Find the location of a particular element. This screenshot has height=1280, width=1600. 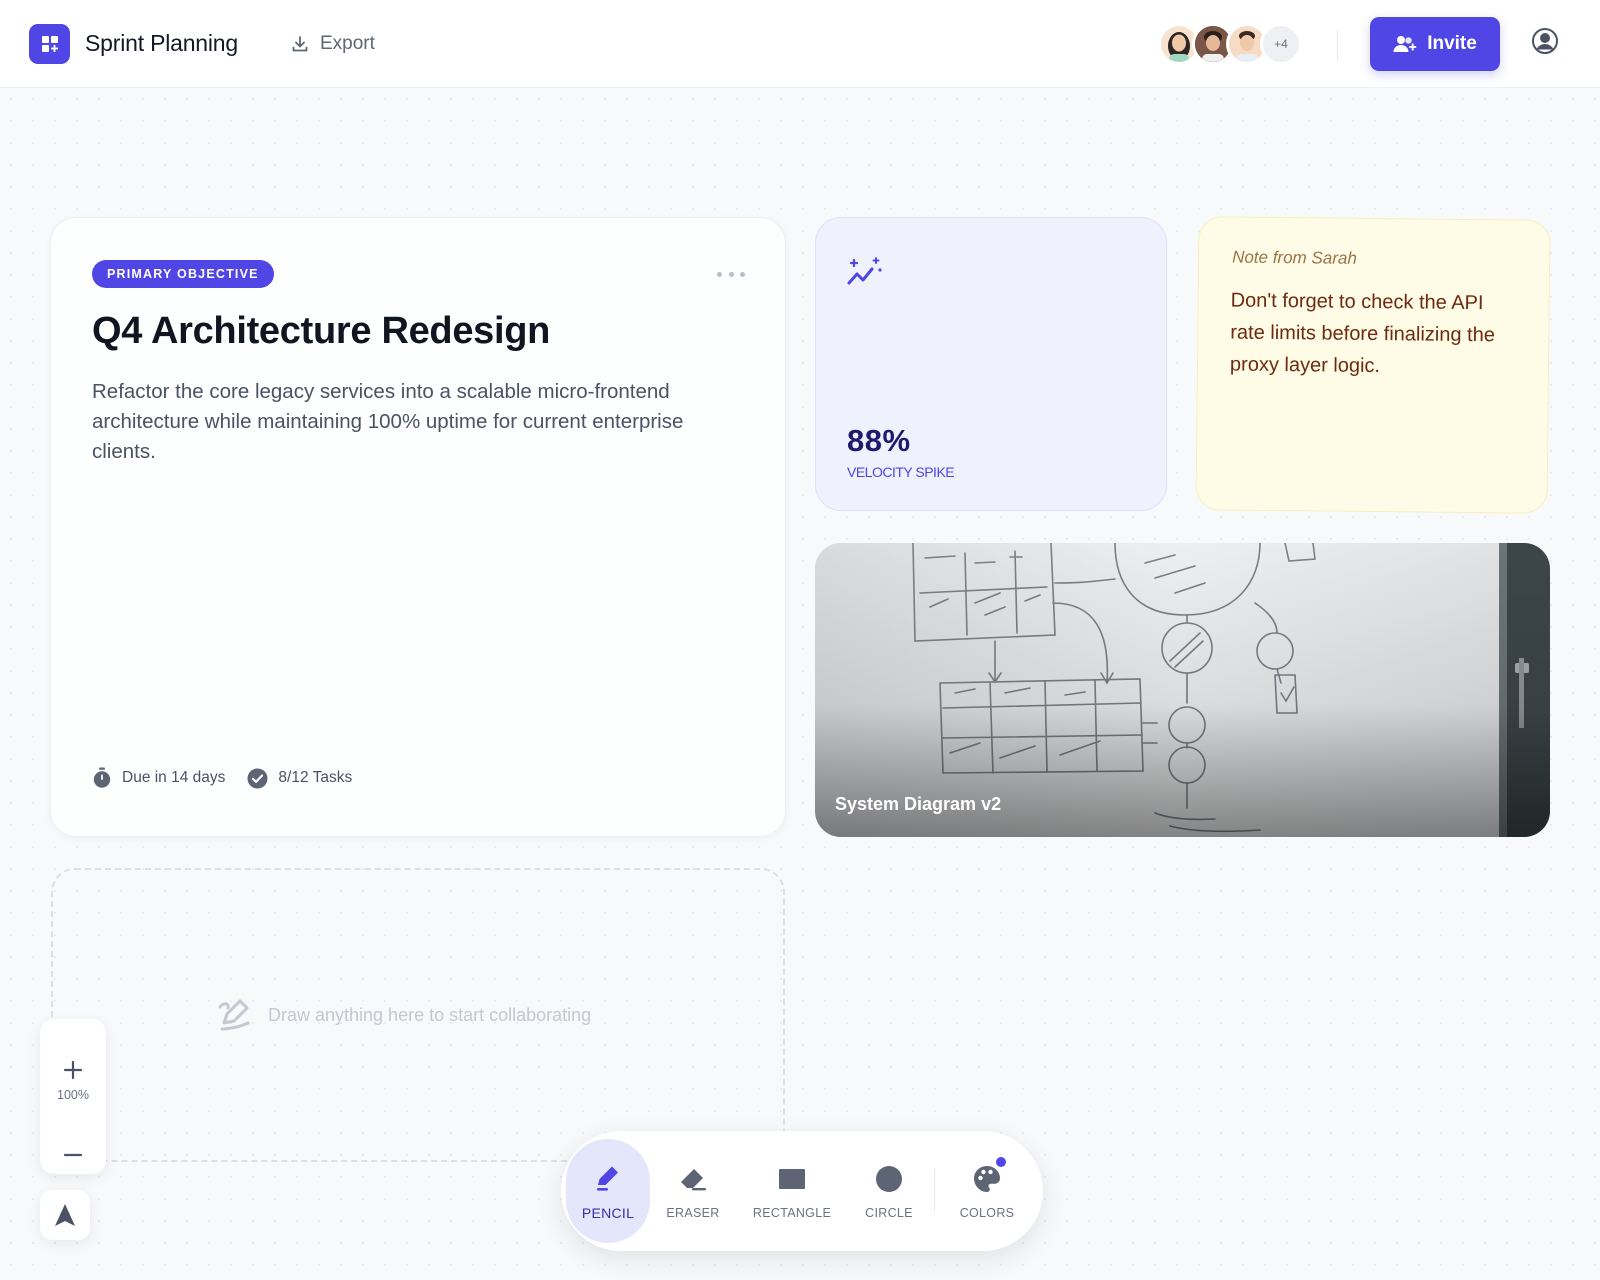

tool-colors: COLORS is located at coordinates (987, 1191).